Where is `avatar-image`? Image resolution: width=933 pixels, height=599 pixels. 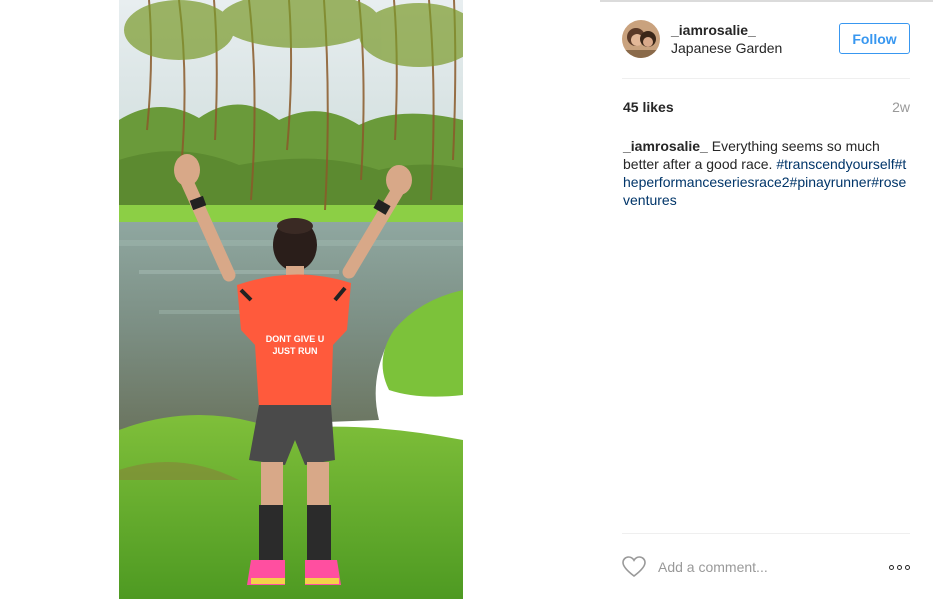 avatar-image is located at coordinates (641, 39).